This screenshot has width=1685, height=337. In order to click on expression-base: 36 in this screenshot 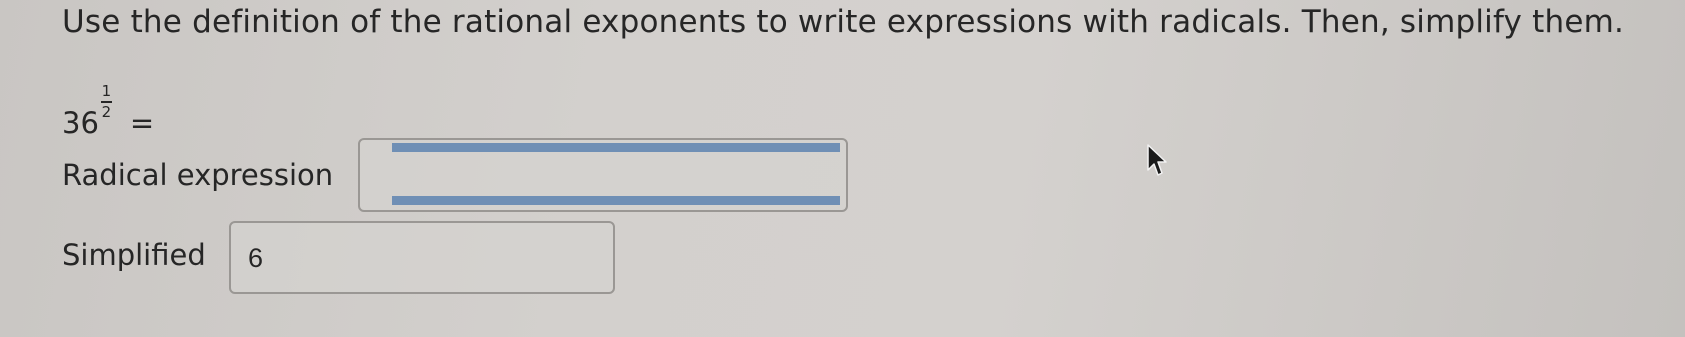, I will do `click(80, 123)`.